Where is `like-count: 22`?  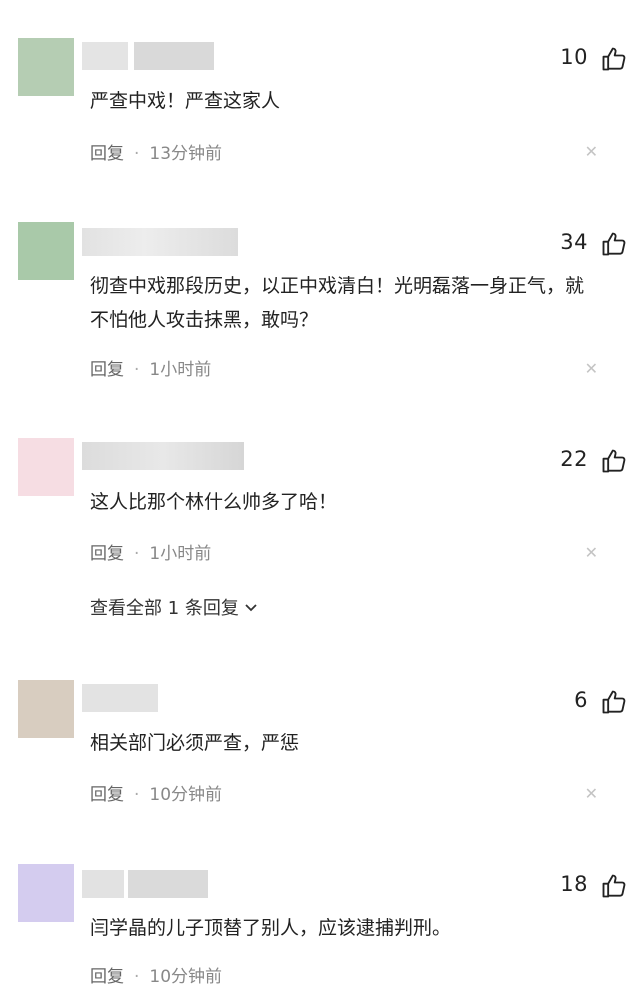
like-count: 22 is located at coordinates (574, 459).